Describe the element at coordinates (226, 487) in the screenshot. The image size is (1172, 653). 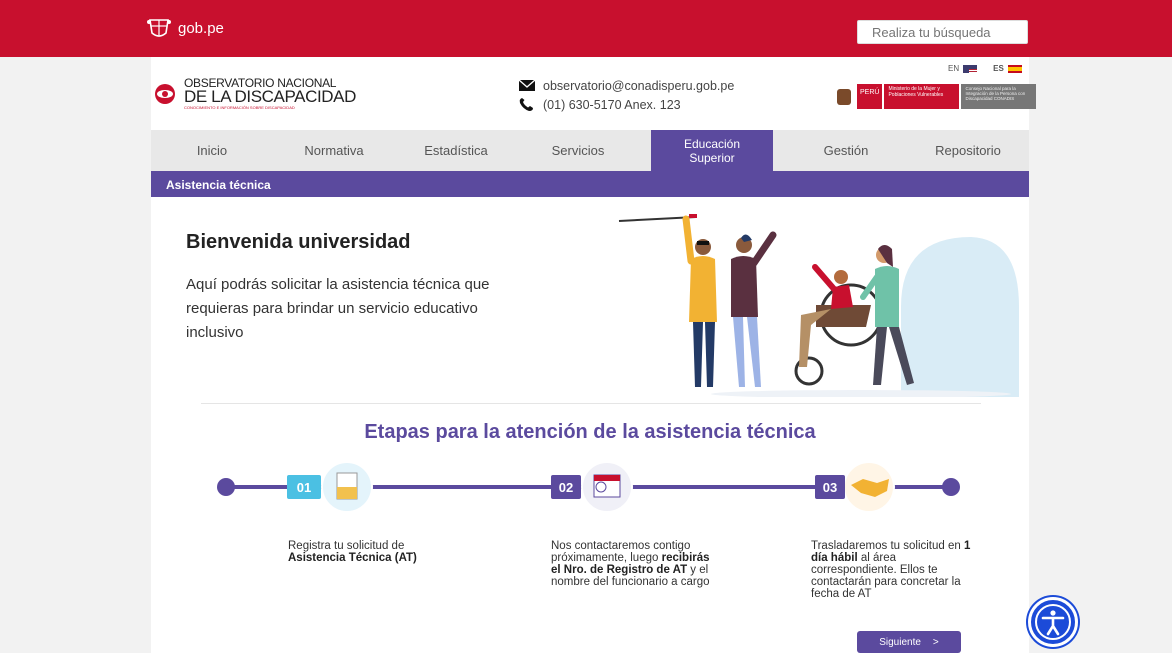
I see `timeline-start-dot` at that location.